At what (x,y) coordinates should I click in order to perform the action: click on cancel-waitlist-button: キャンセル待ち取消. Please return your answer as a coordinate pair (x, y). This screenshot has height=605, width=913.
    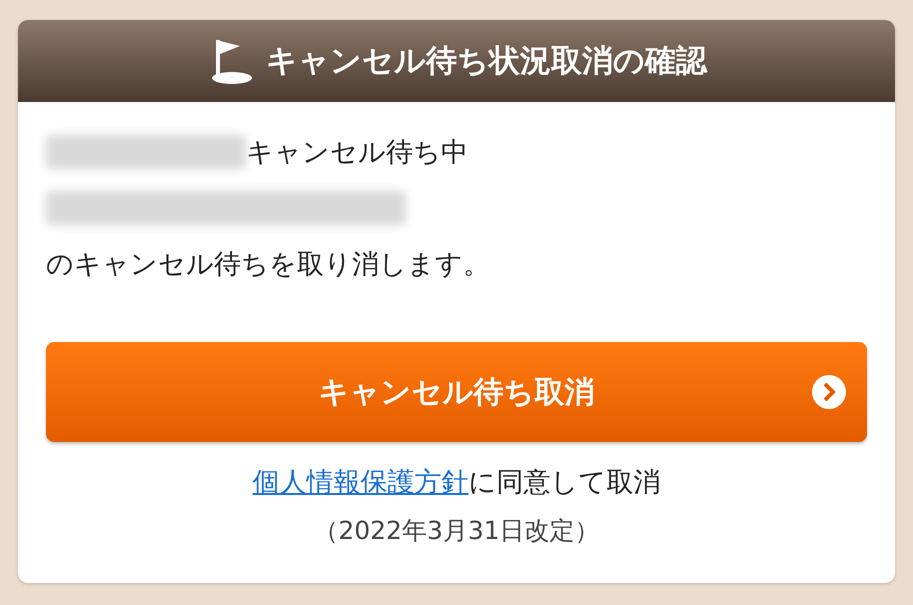
    Looking at the image, I should click on (456, 392).